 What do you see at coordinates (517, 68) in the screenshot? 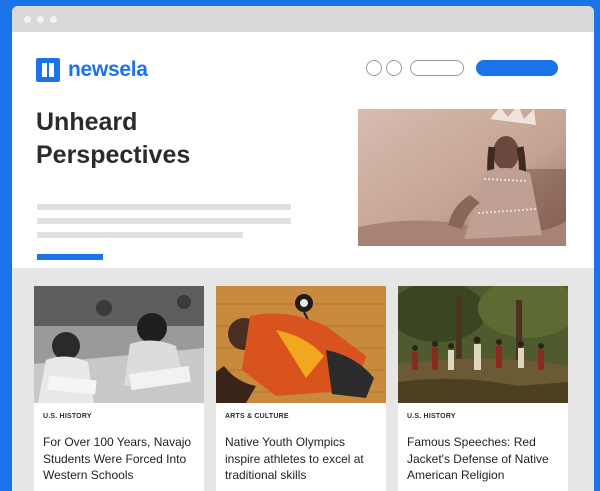
I see `nav-primary-button` at bounding box center [517, 68].